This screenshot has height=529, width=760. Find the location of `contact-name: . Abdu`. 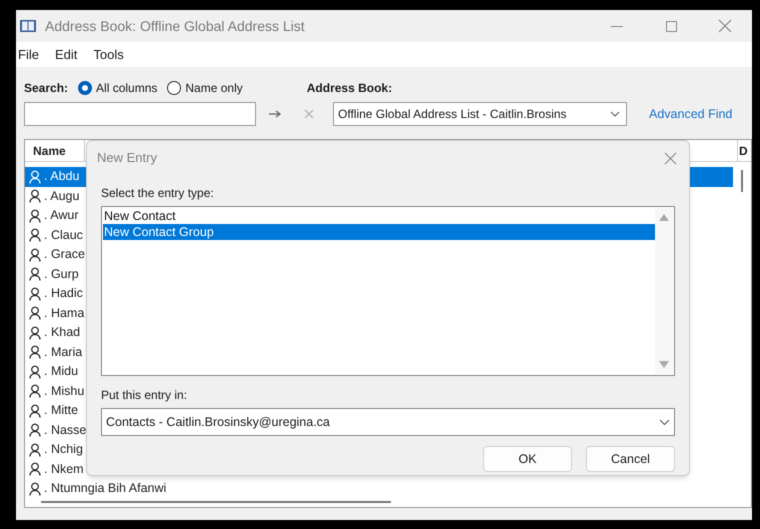

contact-name: . Abdu is located at coordinates (62, 177).